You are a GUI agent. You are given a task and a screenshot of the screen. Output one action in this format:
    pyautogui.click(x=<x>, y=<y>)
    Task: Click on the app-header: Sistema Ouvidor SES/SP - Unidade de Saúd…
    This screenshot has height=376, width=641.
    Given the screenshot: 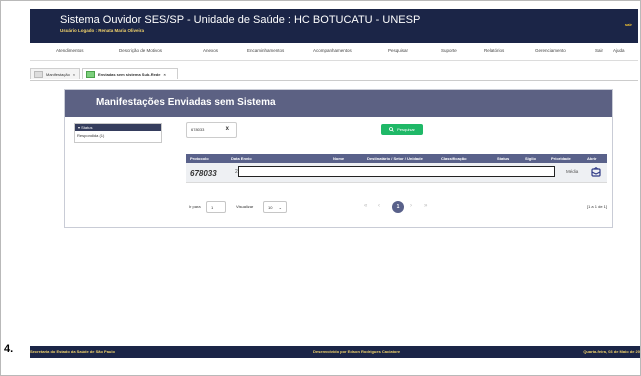 What is the action you would take?
    pyautogui.click(x=334, y=26)
    